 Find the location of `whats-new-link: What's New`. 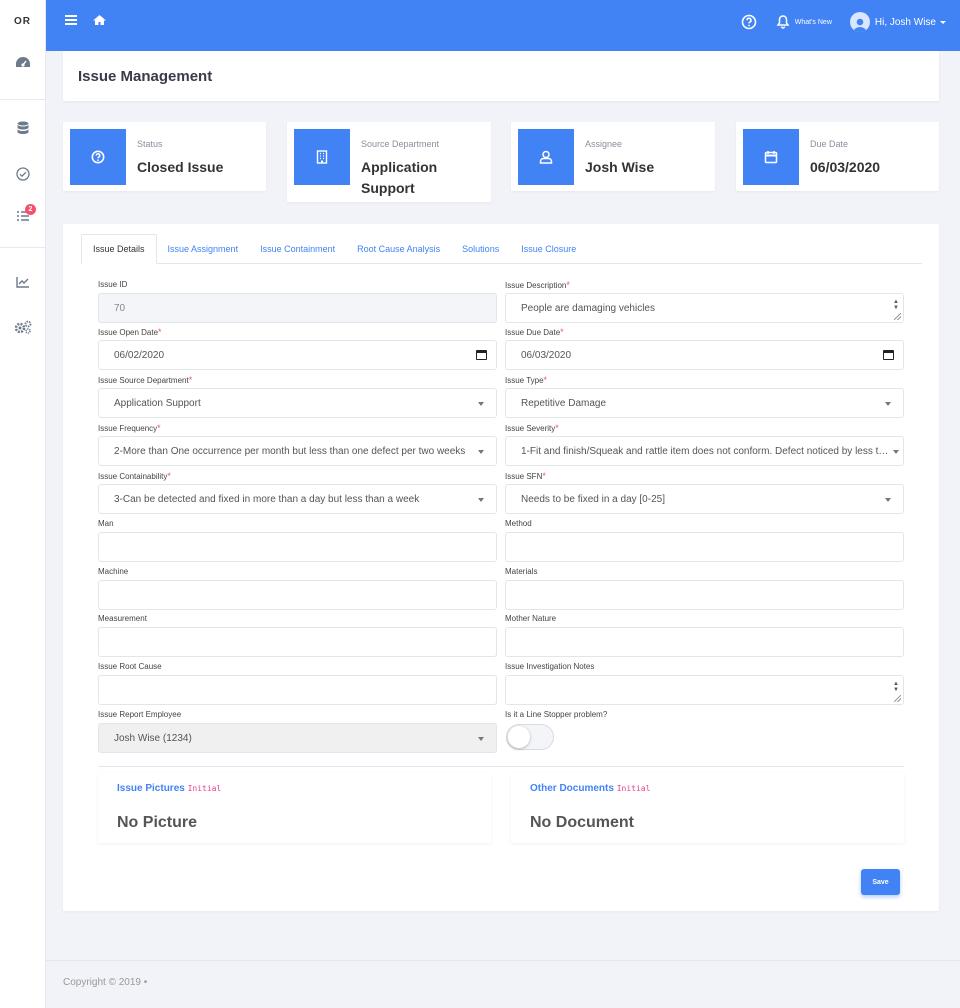

whats-new-link: What's New is located at coordinates (803, 22).